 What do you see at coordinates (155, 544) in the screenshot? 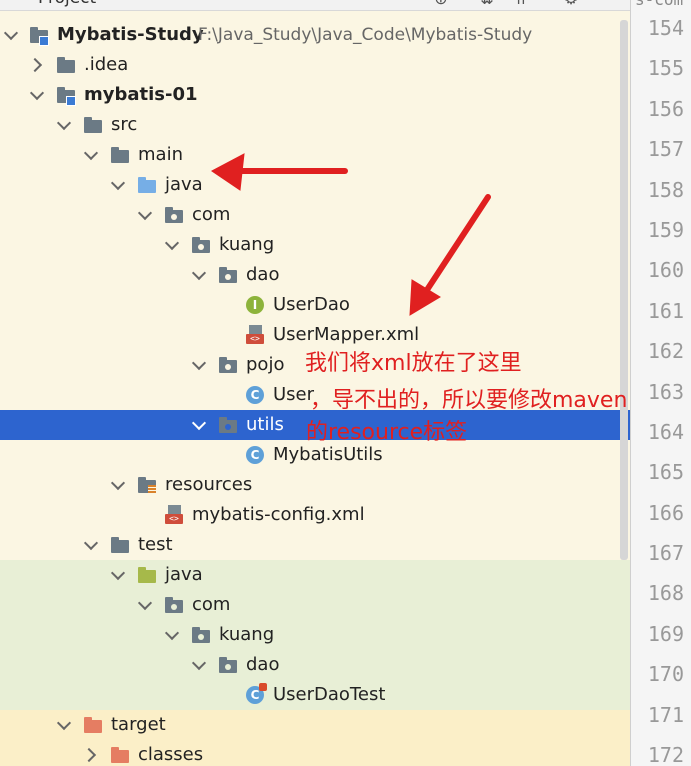
I see `folder-label: test` at bounding box center [155, 544].